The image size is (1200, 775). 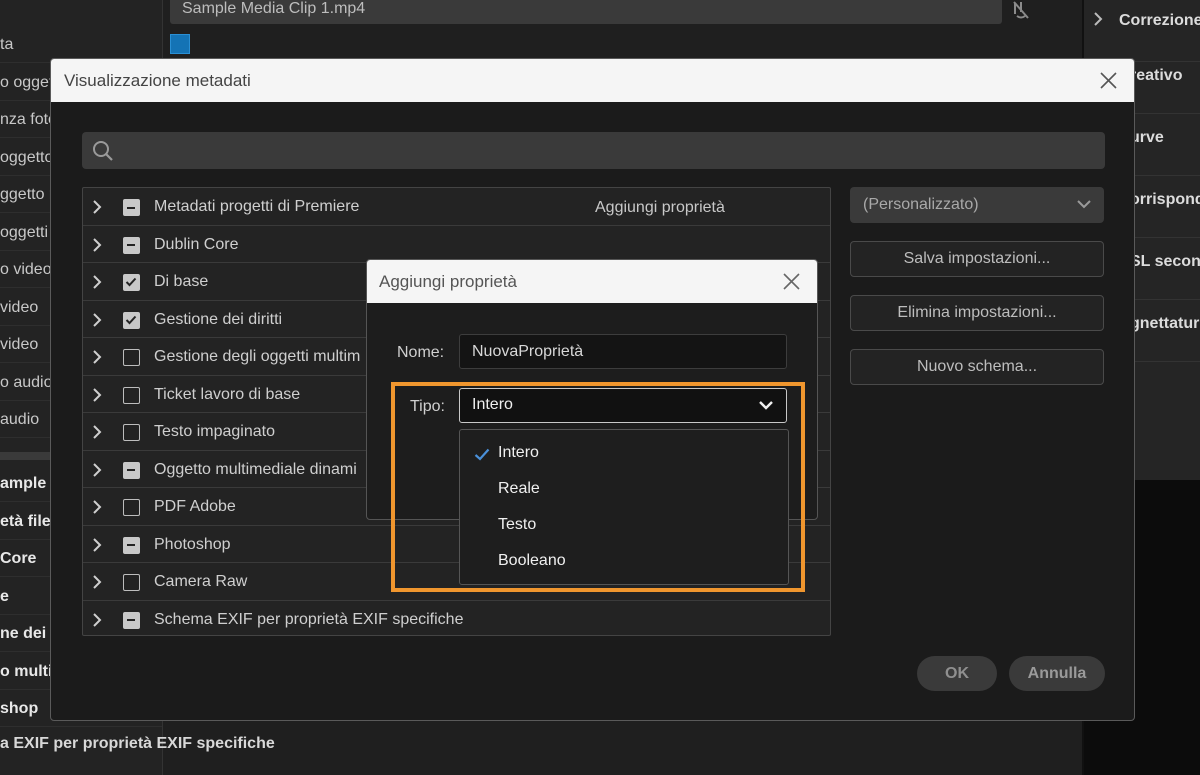 What do you see at coordinates (624, 454) in the screenshot?
I see `type-option: Intero` at bounding box center [624, 454].